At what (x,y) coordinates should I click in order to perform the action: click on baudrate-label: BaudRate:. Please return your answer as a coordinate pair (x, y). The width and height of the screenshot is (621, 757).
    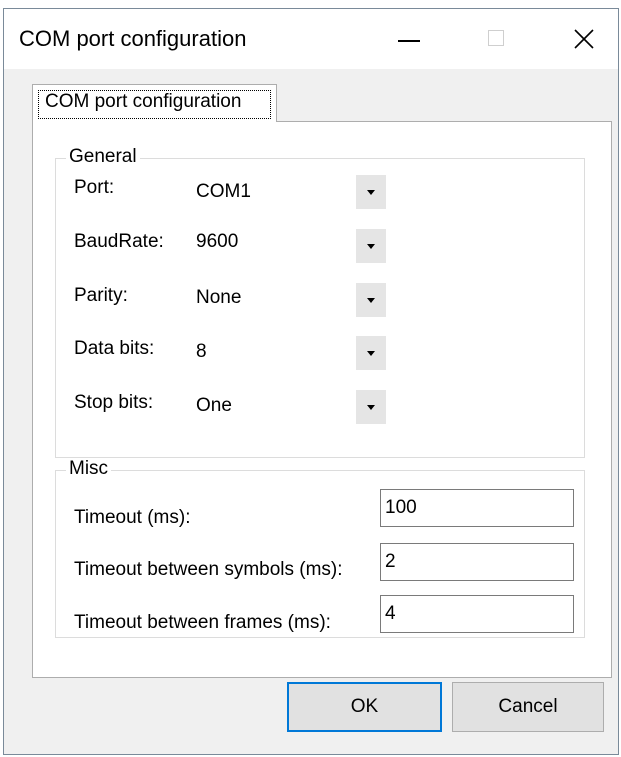
    Looking at the image, I should click on (119, 241).